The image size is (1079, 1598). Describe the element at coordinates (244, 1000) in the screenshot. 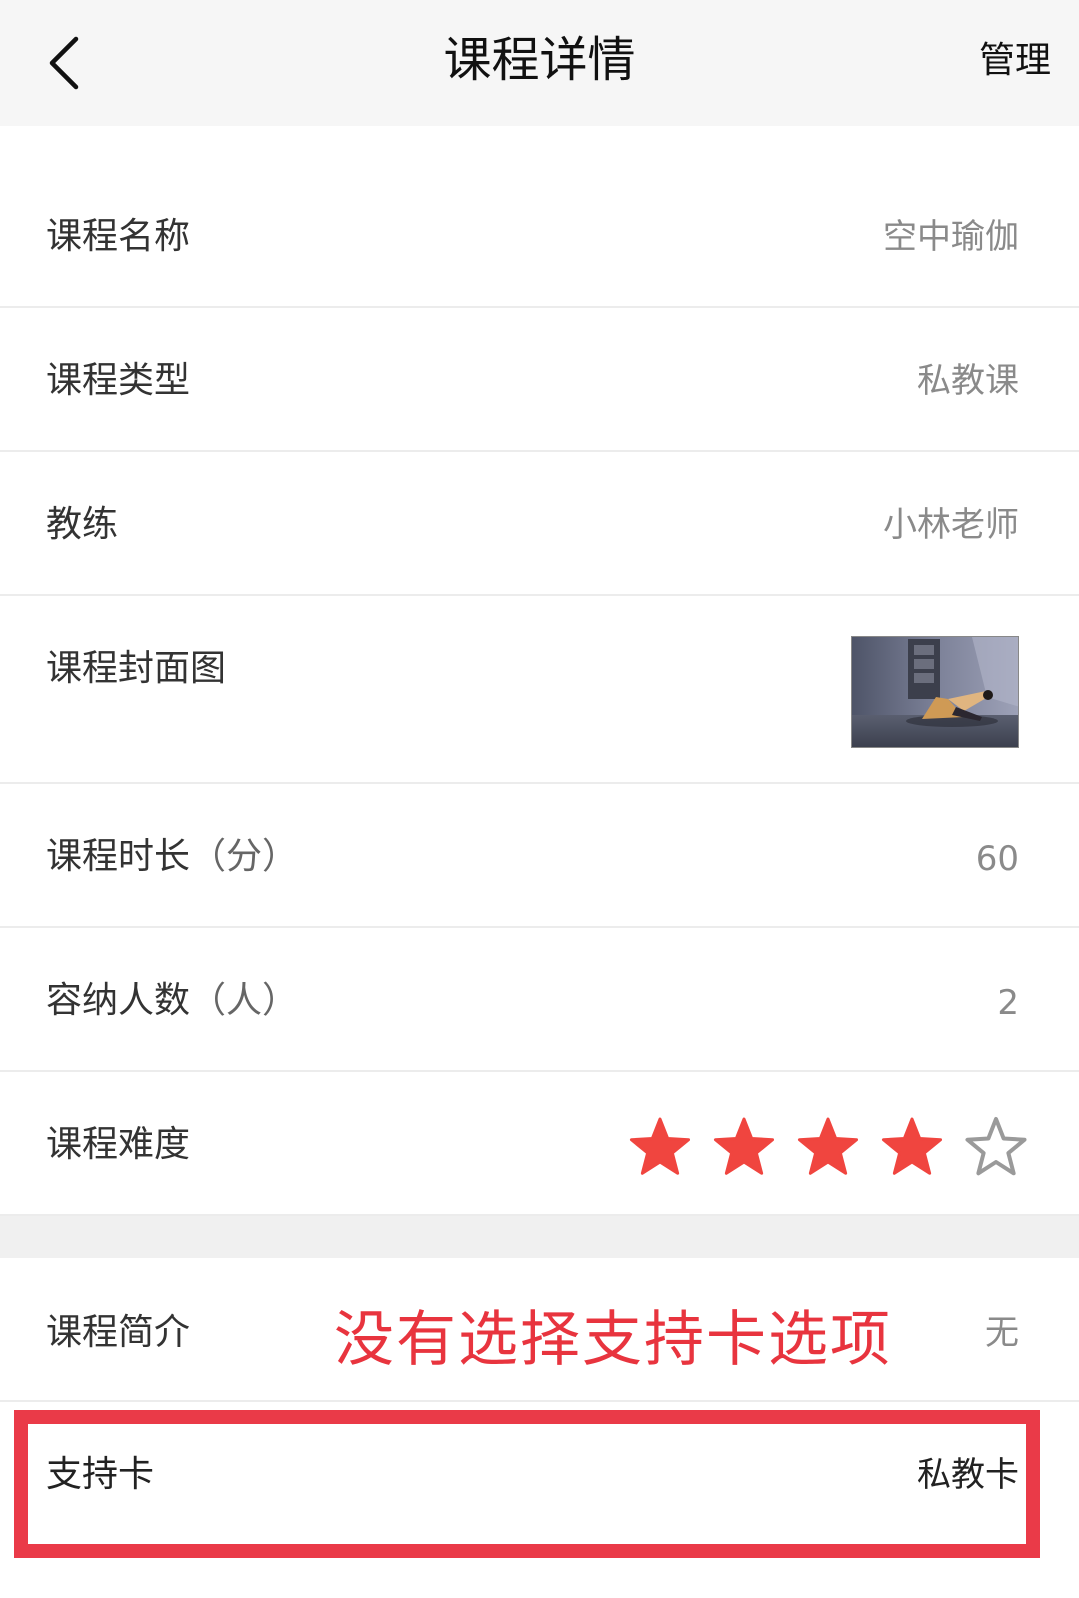

I see `capacity-unit: （人）` at that location.